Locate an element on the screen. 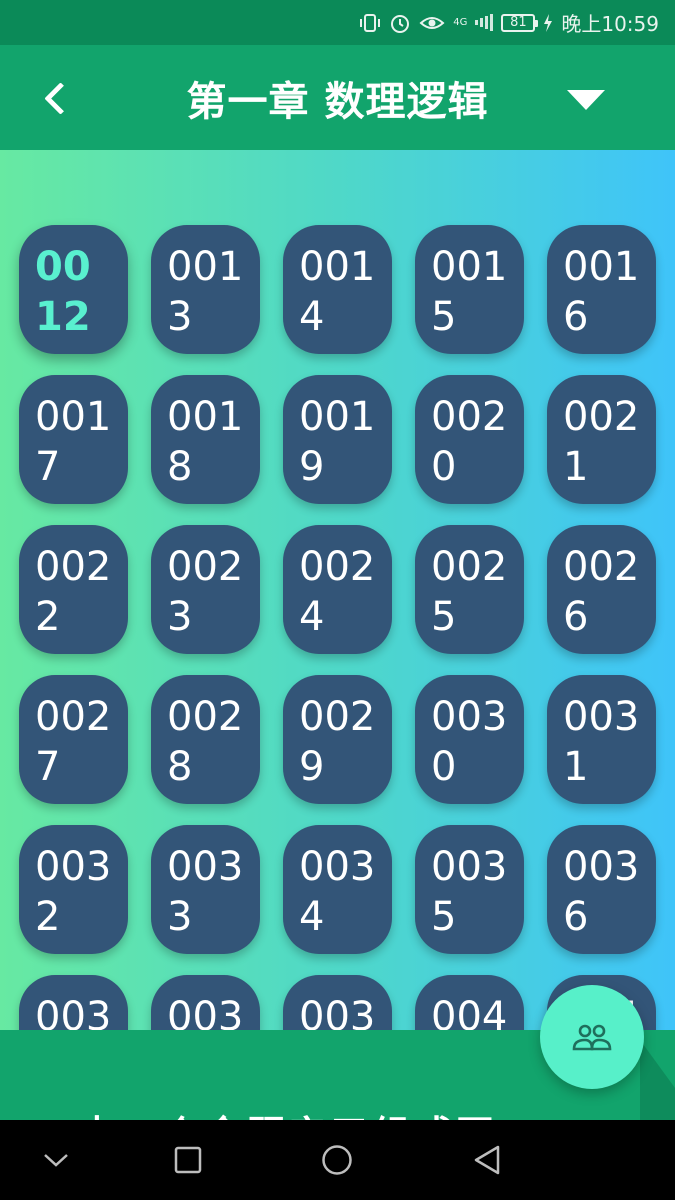 This screenshot has height=1200, width=675. dropdown-triangle-icon is located at coordinates (585, 100).